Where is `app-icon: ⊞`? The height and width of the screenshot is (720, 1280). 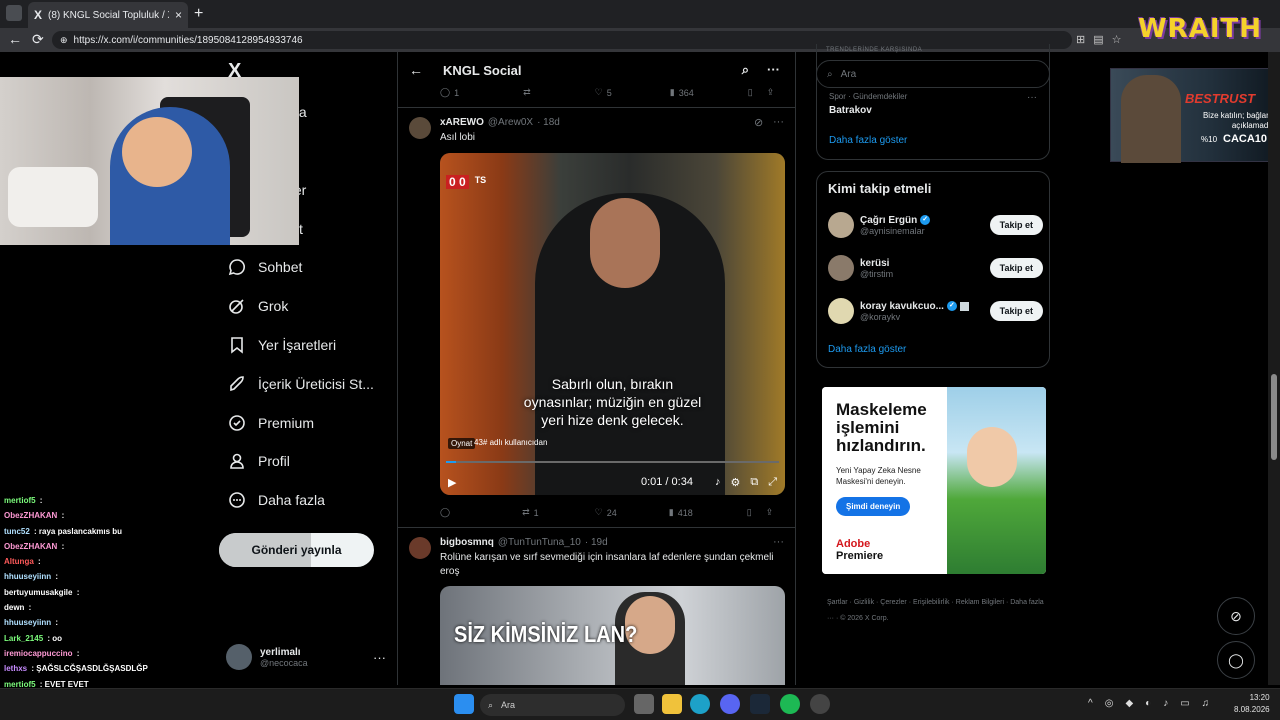
app-icon: ⊞ is located at coordinates (1080, 39).